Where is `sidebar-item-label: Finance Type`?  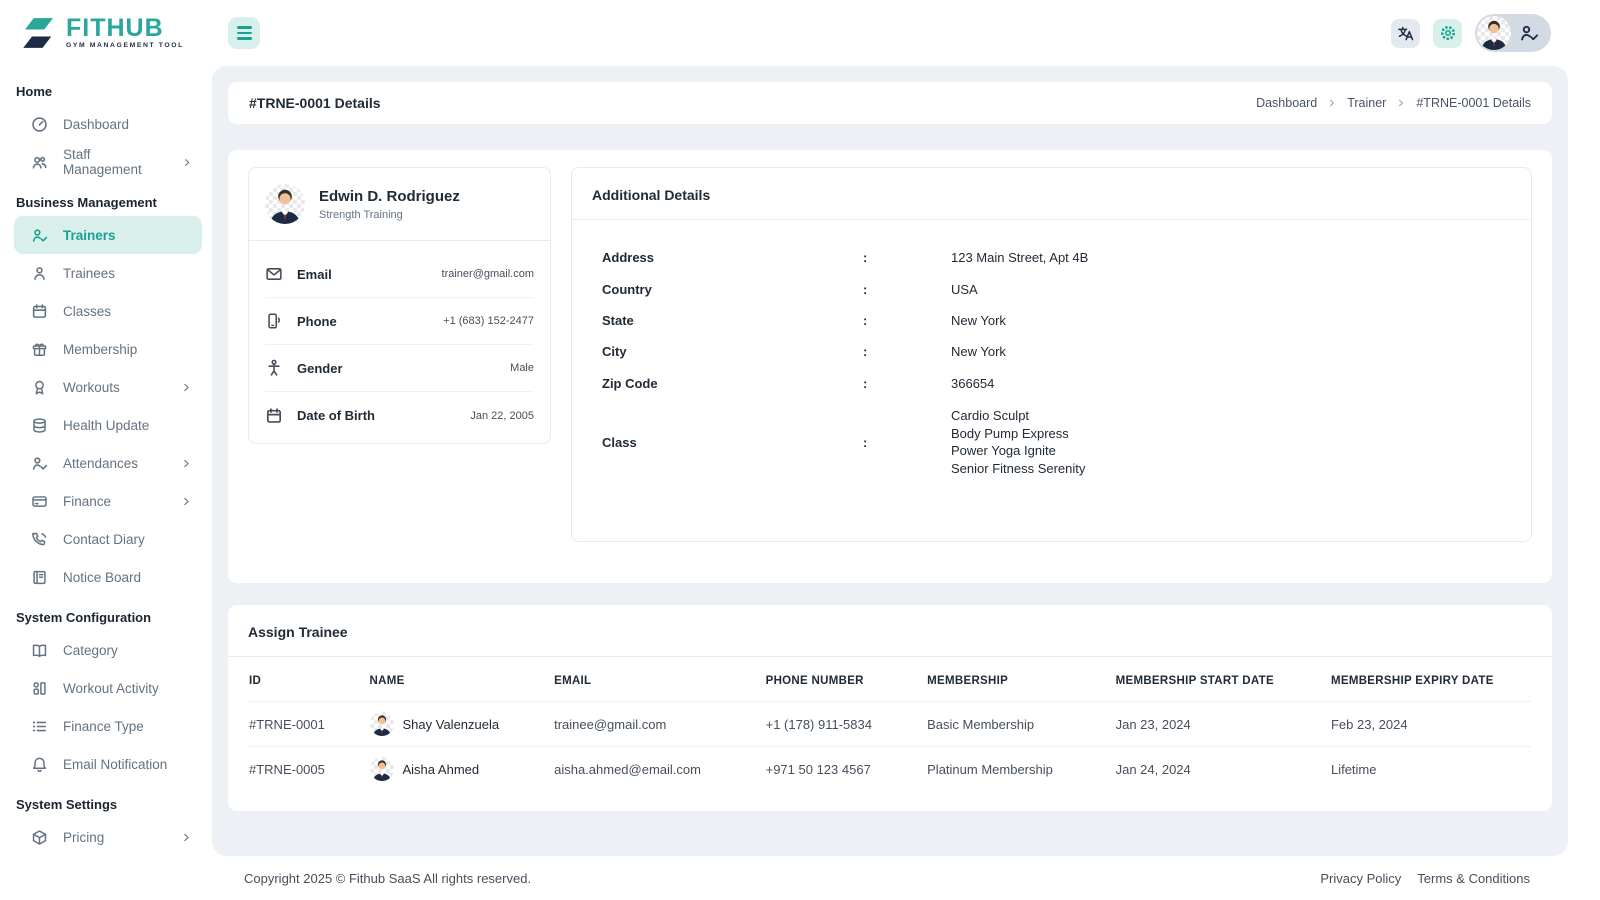
sidebar-item-label: Finance Type is located at coordinates (103, 726).